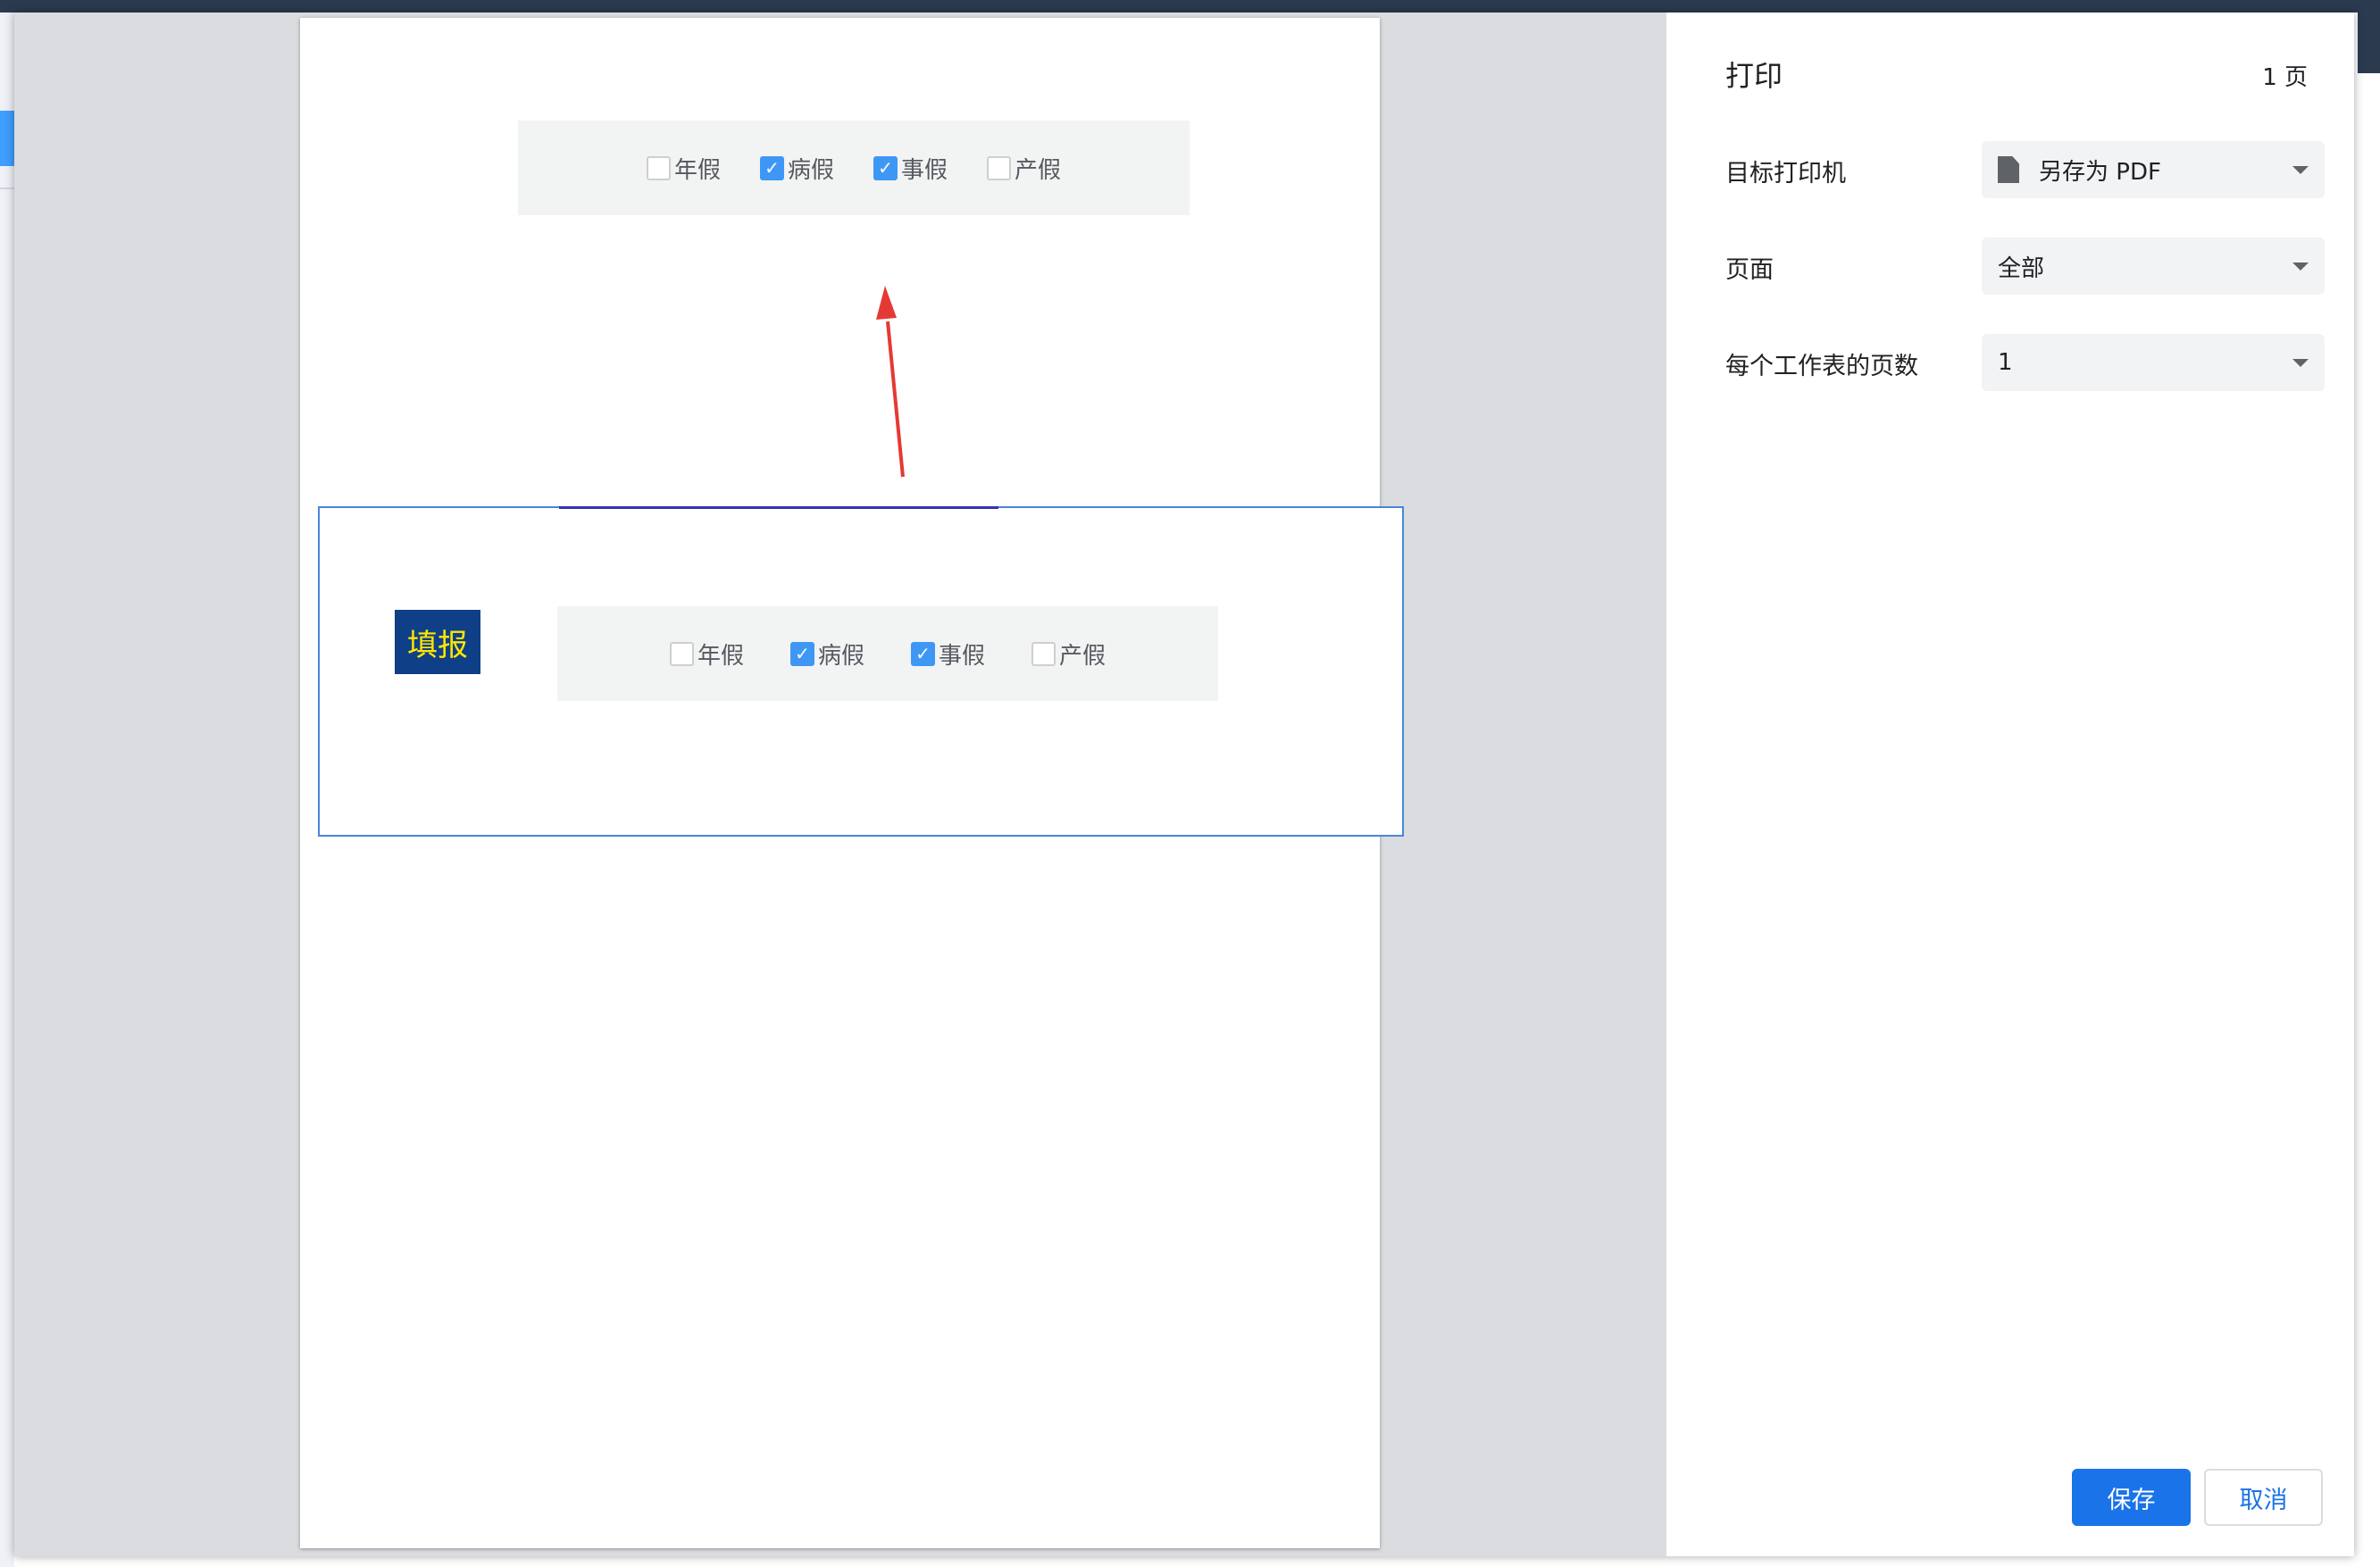 The image size is (2380, 1567). What do you see at coordinates (7, 790) in the screenshot?
I see `app-sidebar-edge` at bounding box center [7, 790].